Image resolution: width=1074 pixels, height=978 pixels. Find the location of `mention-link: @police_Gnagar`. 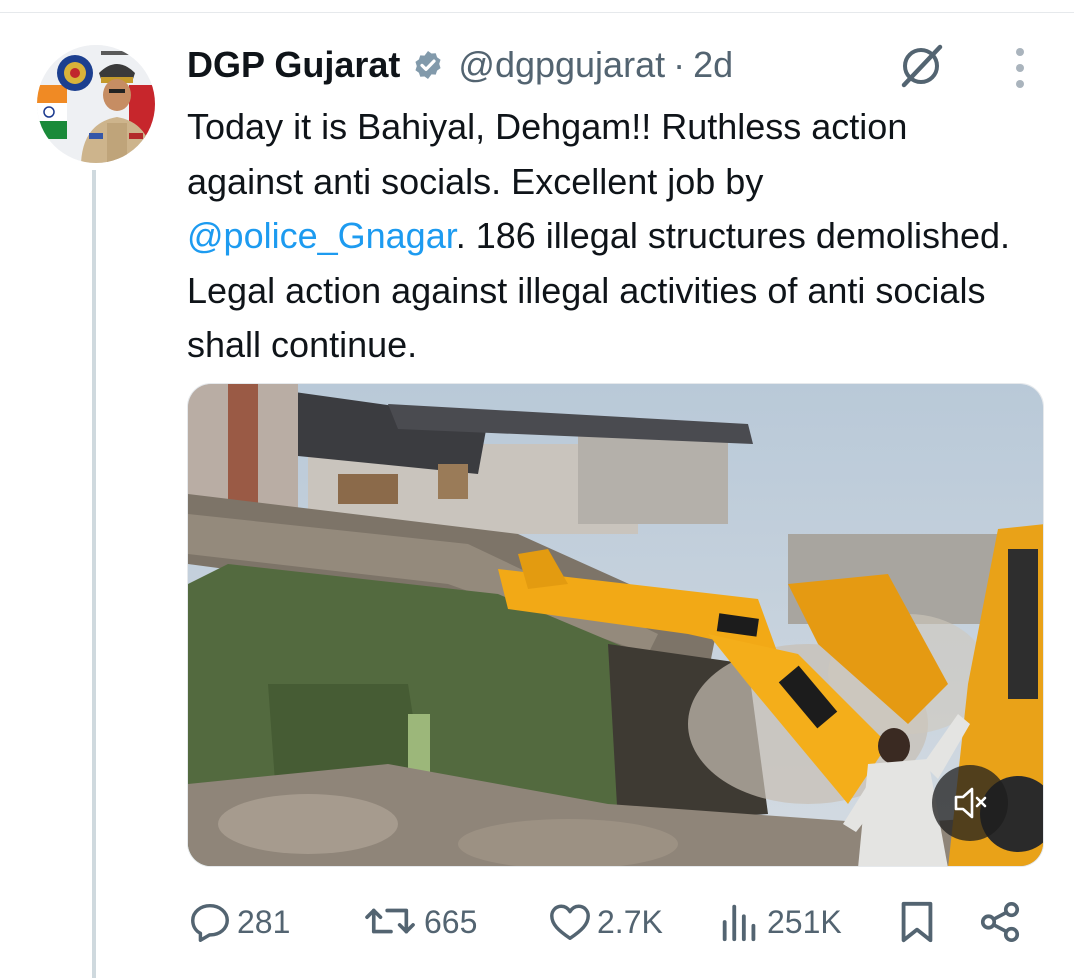

mention-link: @police_Gnagar is located at coordinates (321, 235).